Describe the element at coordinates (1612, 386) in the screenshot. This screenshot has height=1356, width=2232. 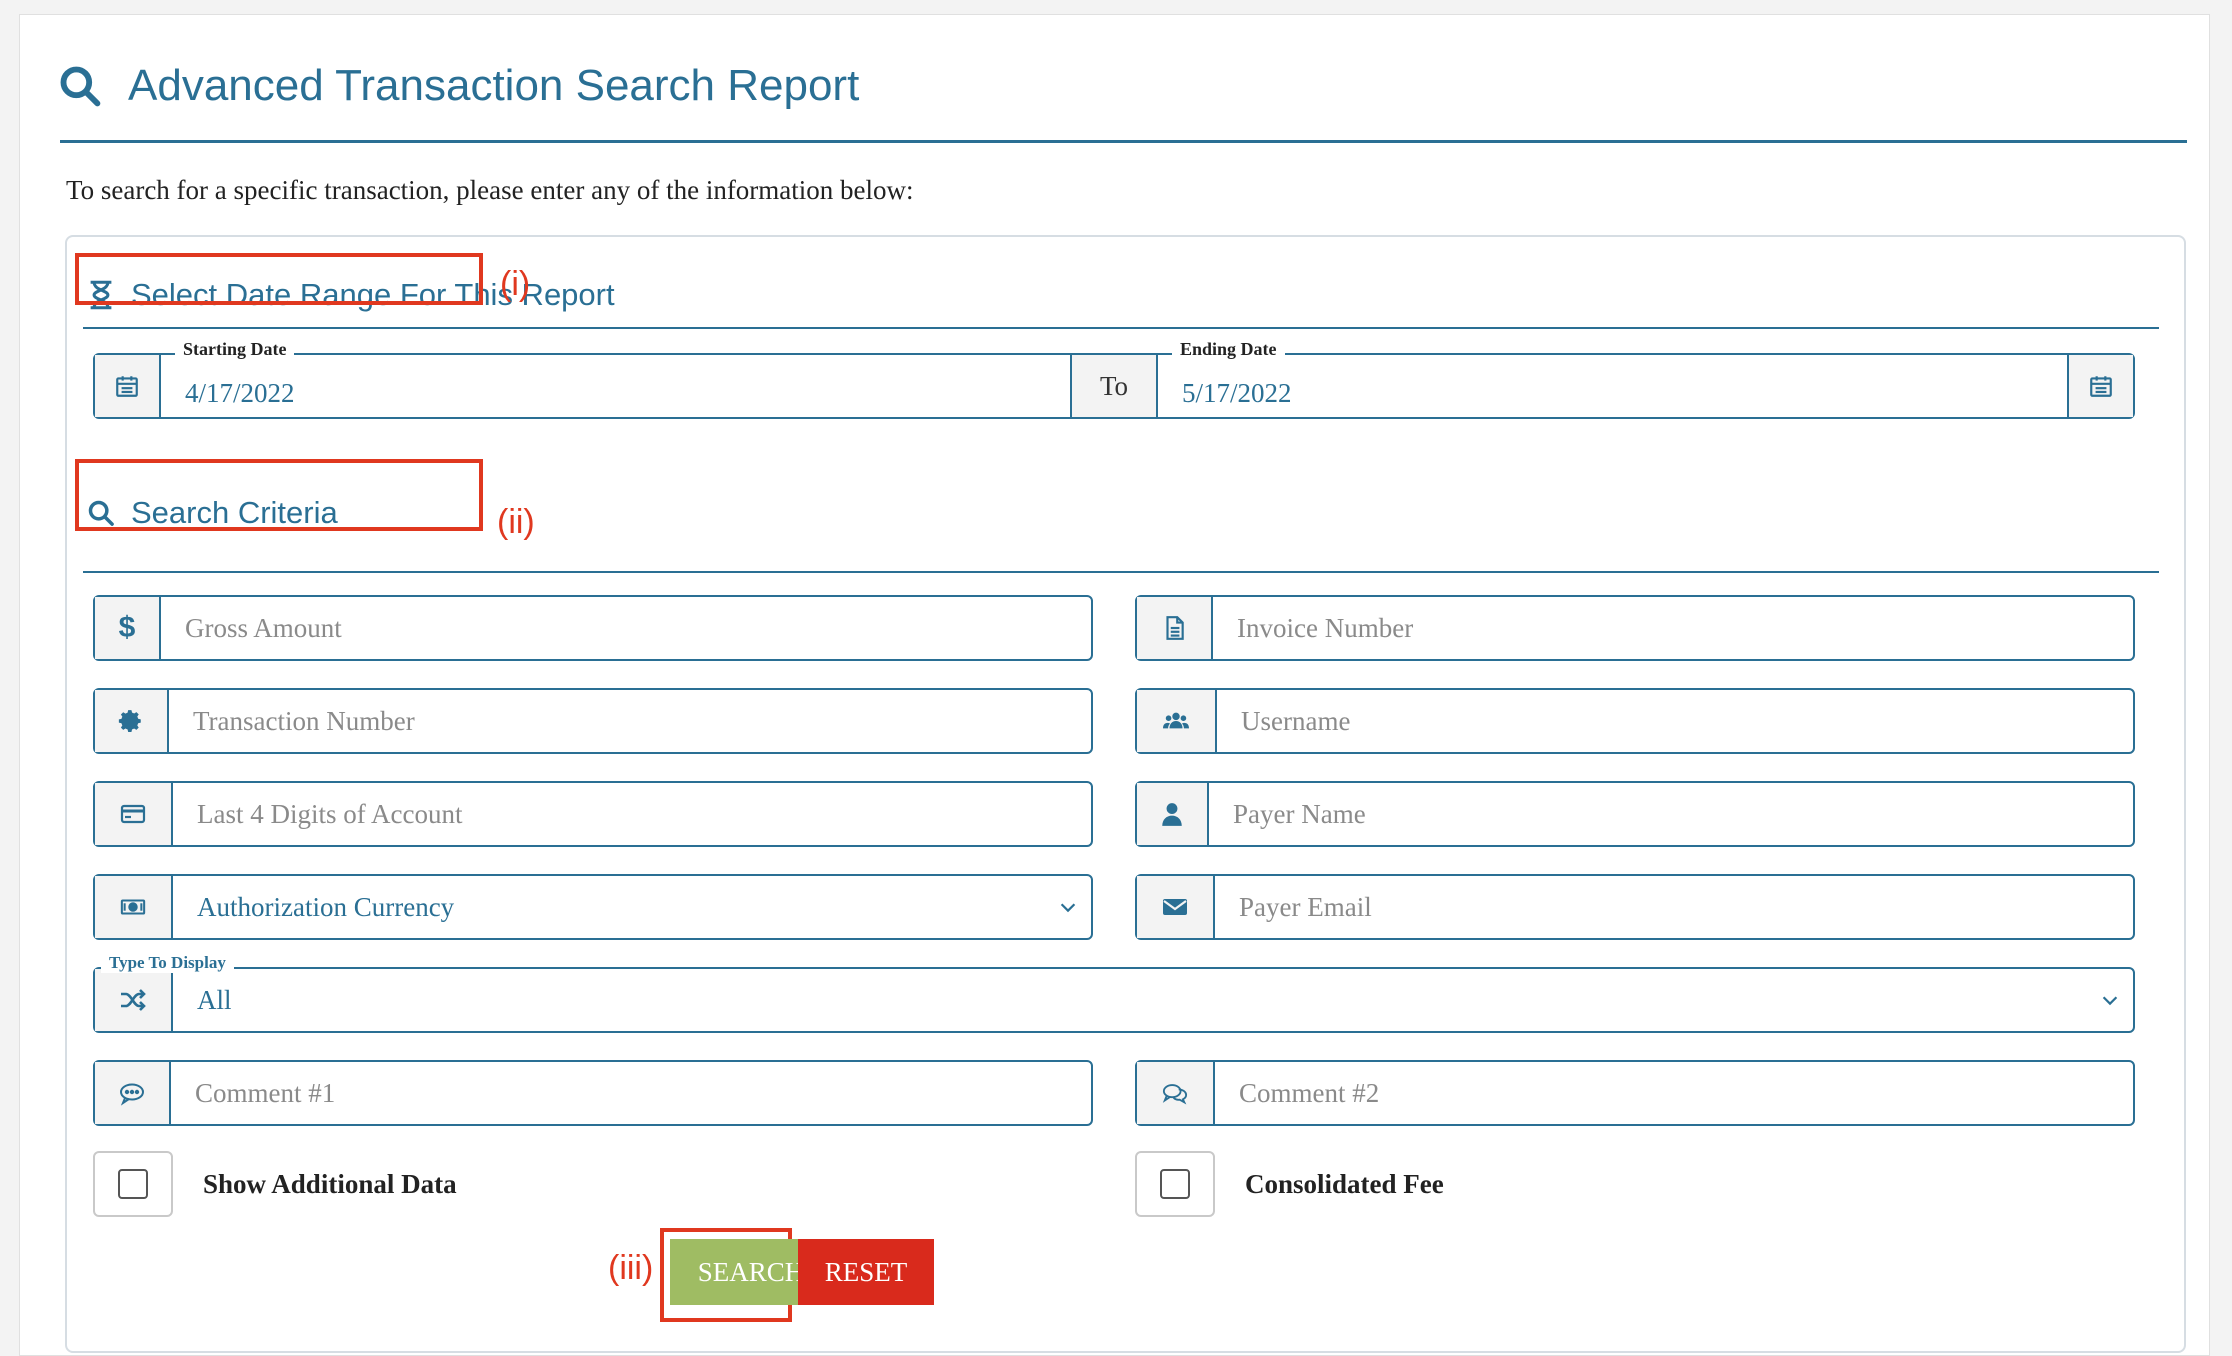
I see `end-date-input` at that location.